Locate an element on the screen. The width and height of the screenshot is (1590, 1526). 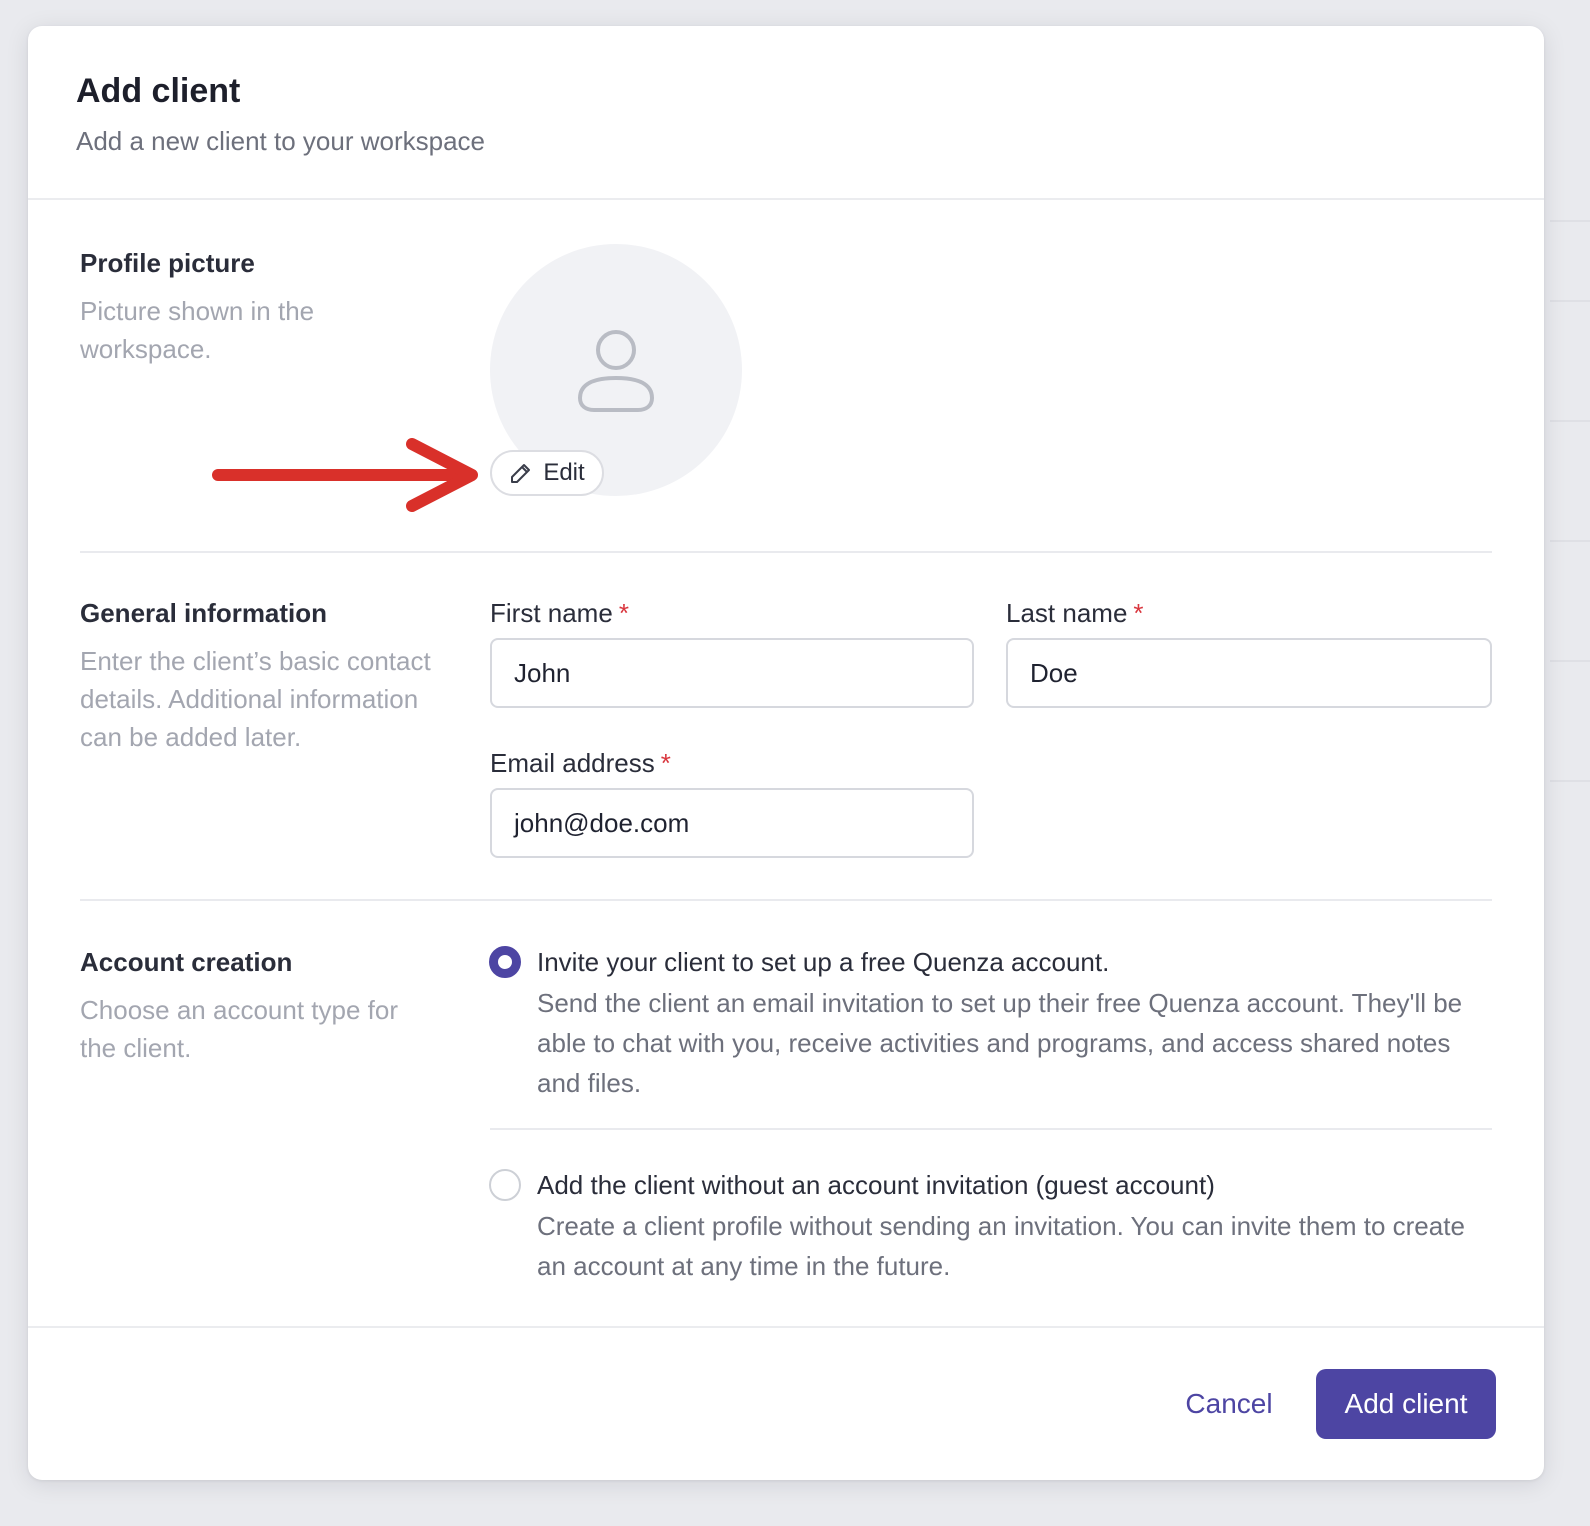
general-information-title: General information is located at coordinates (204, 613).